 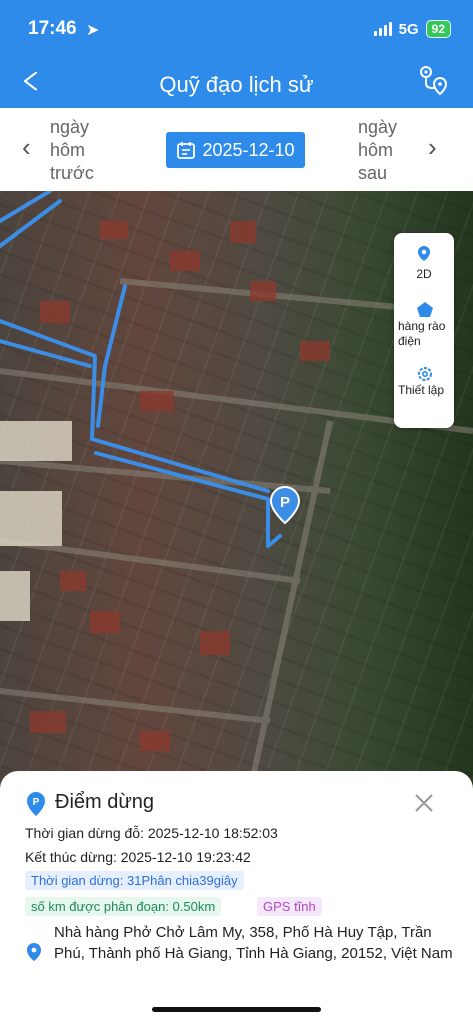 I want to click on stop-start-time: Thời gian dừng đỗ: 2025-12-10 18:52:03, so click(x=151, y=833).